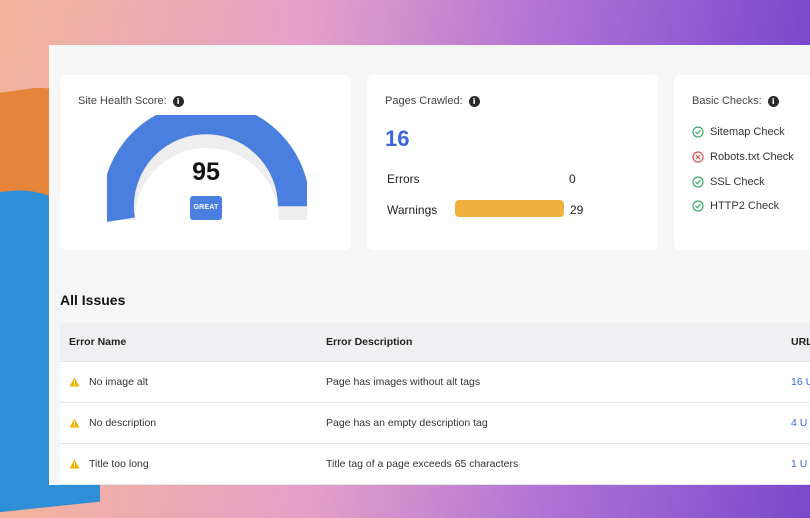 The width and height of the screenshot is (810, 518). Describe the element at coordinates (403, 382) in the screenshot. I see `error-description: Page has images without alt tags` at that location.